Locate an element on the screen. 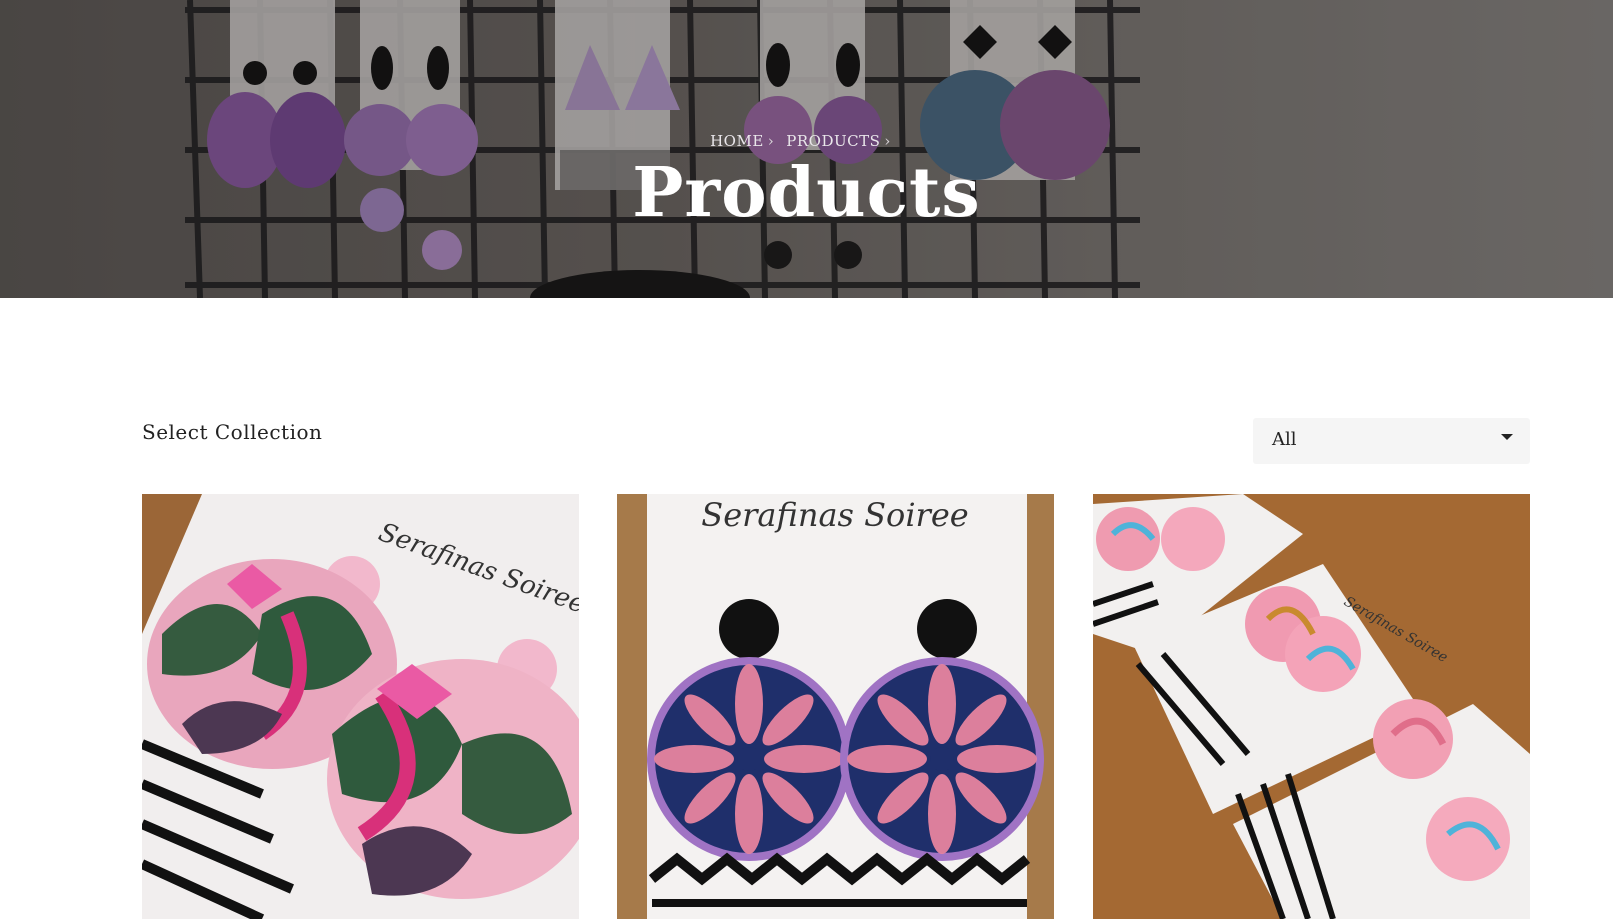  product-image-blue-pink-kaleidoscope-earrings: Serafinas Soiree is located at coordinates (835, 706).